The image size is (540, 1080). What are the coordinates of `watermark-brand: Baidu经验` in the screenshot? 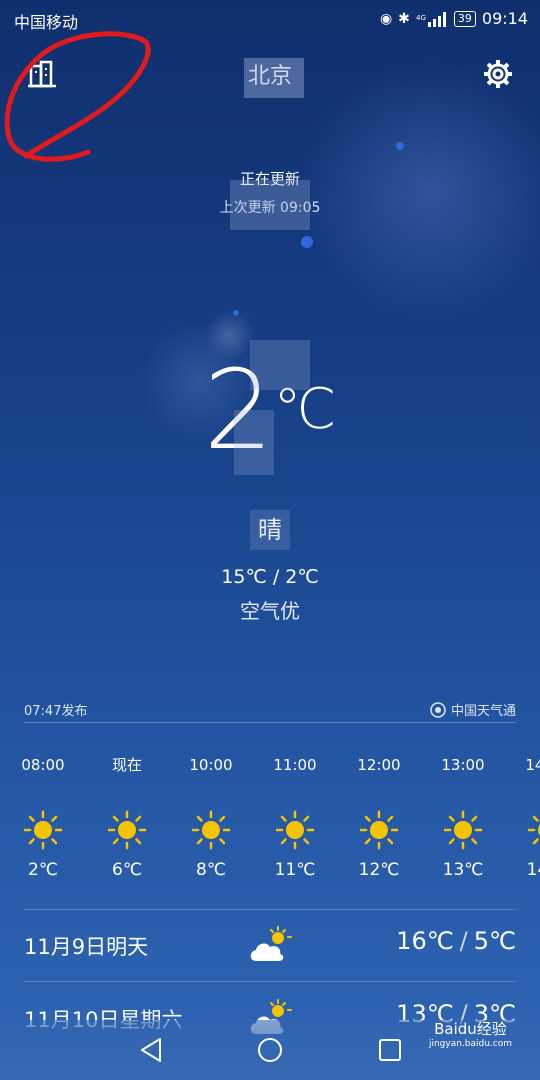 It's located at (470, 1029).